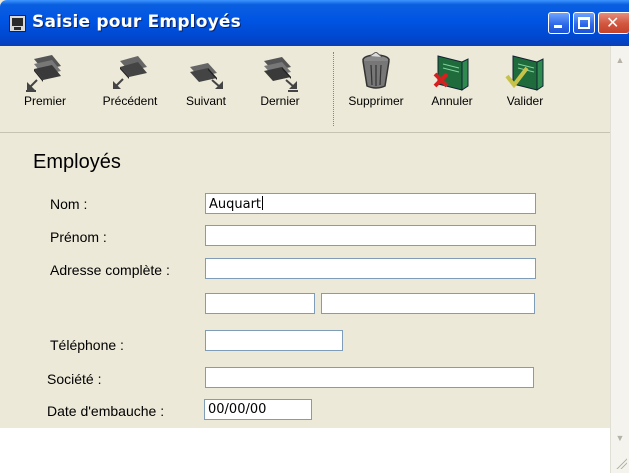 The height and width of the screenshot is (473, 629). What do you see at coordinates (314, 23) in the screenshot?
I see `title-bar: Saisie pour Employés ✕` at bounding box center [314, 23].